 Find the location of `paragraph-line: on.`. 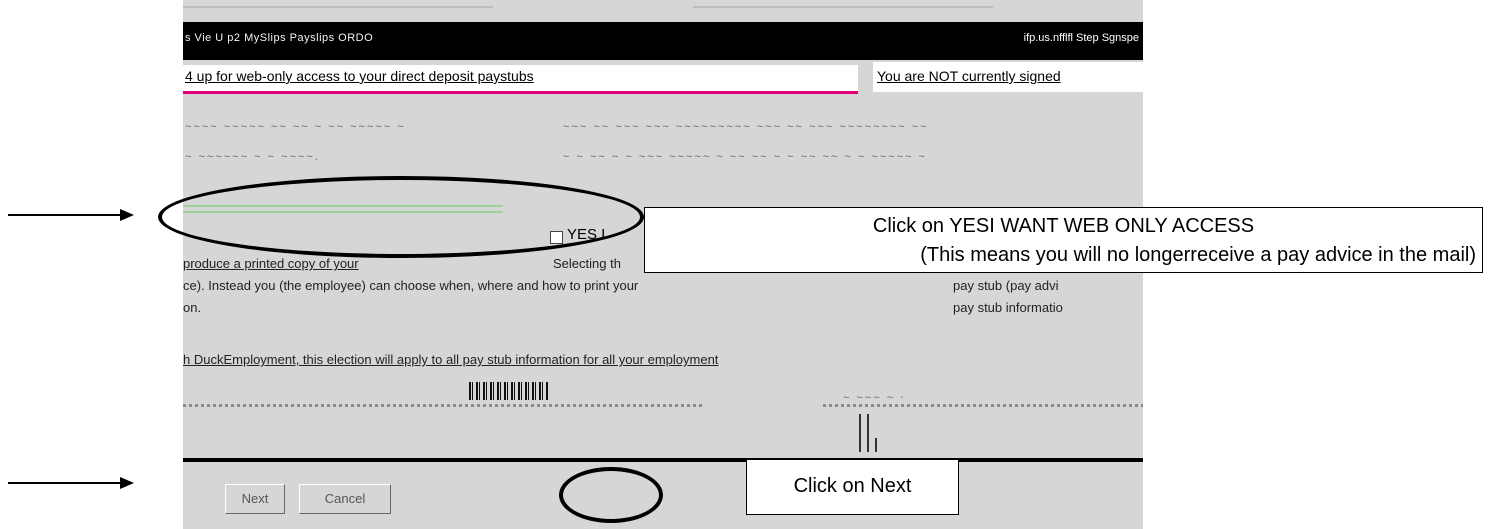

paragraph-line: on. is located at coordinates (192, 307).